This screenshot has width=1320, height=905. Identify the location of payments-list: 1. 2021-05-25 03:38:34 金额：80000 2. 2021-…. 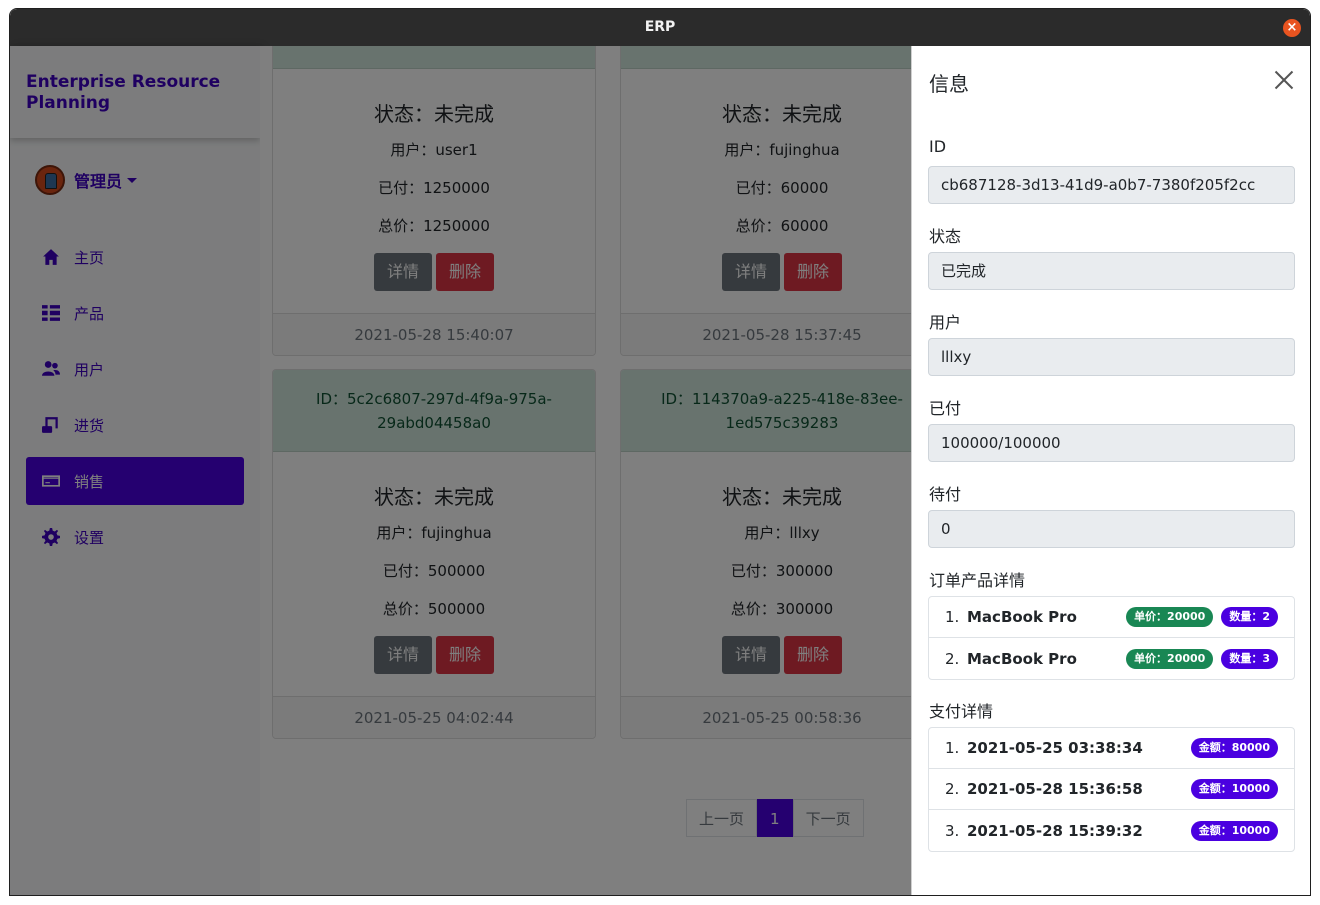
(1111, 789).